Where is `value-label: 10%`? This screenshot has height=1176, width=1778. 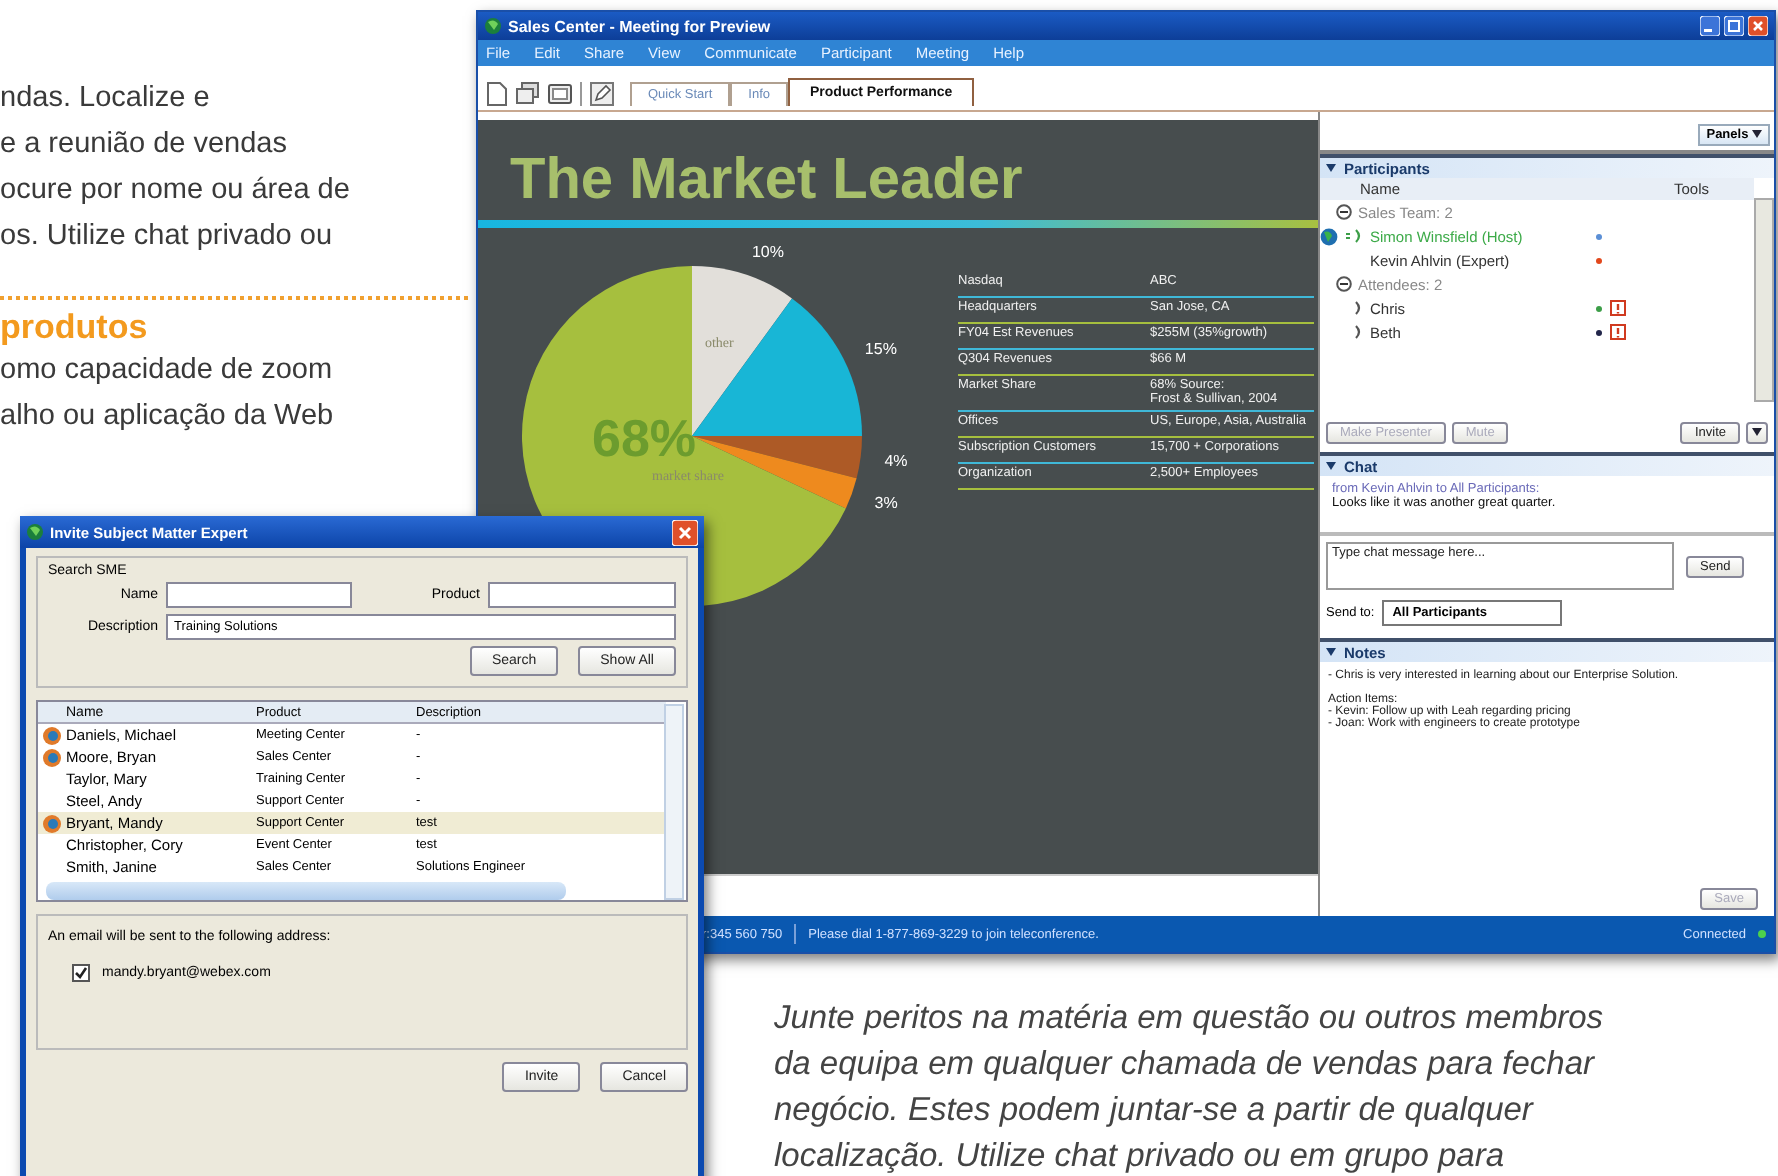 value-label: 10% is located at coordinates (767, 252).